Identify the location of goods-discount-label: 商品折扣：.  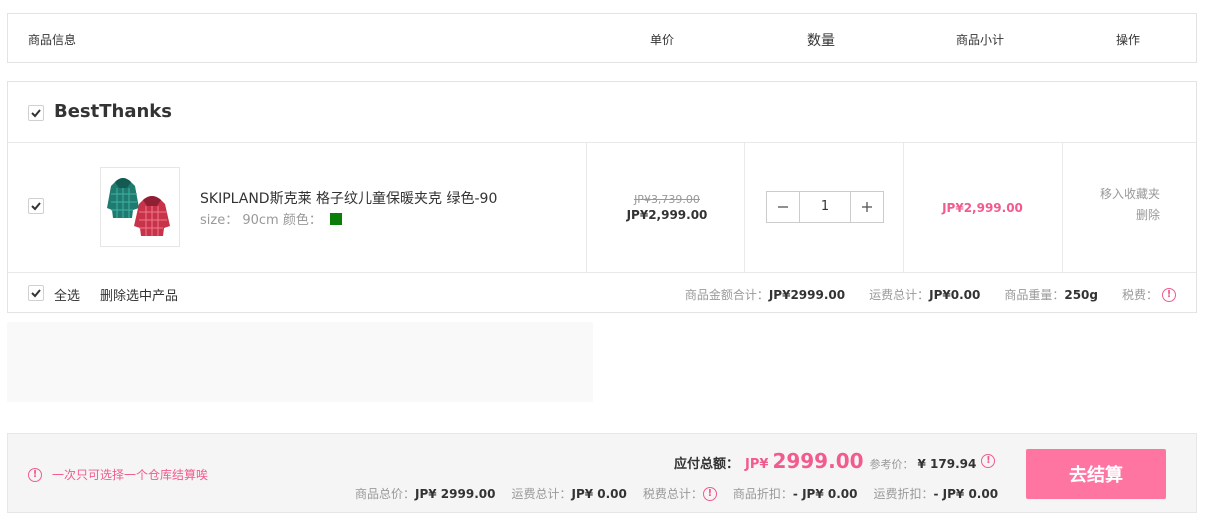
(762, 494).